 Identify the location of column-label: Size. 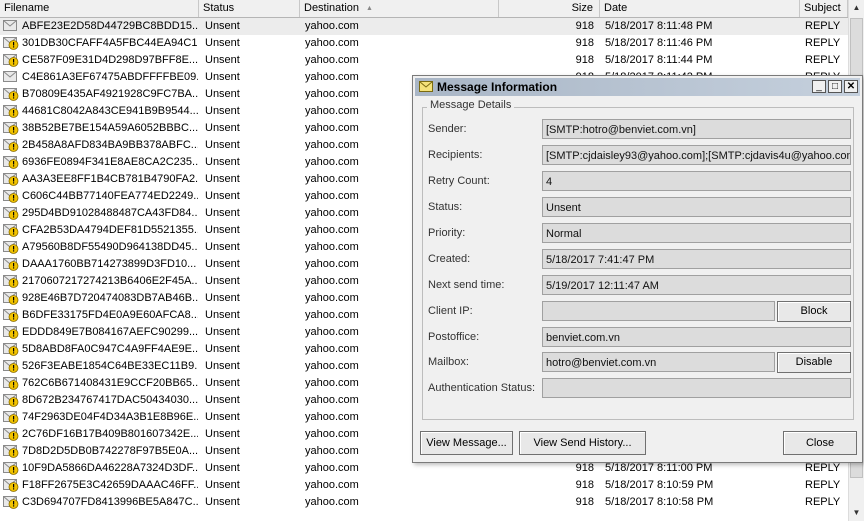
(582, 8).